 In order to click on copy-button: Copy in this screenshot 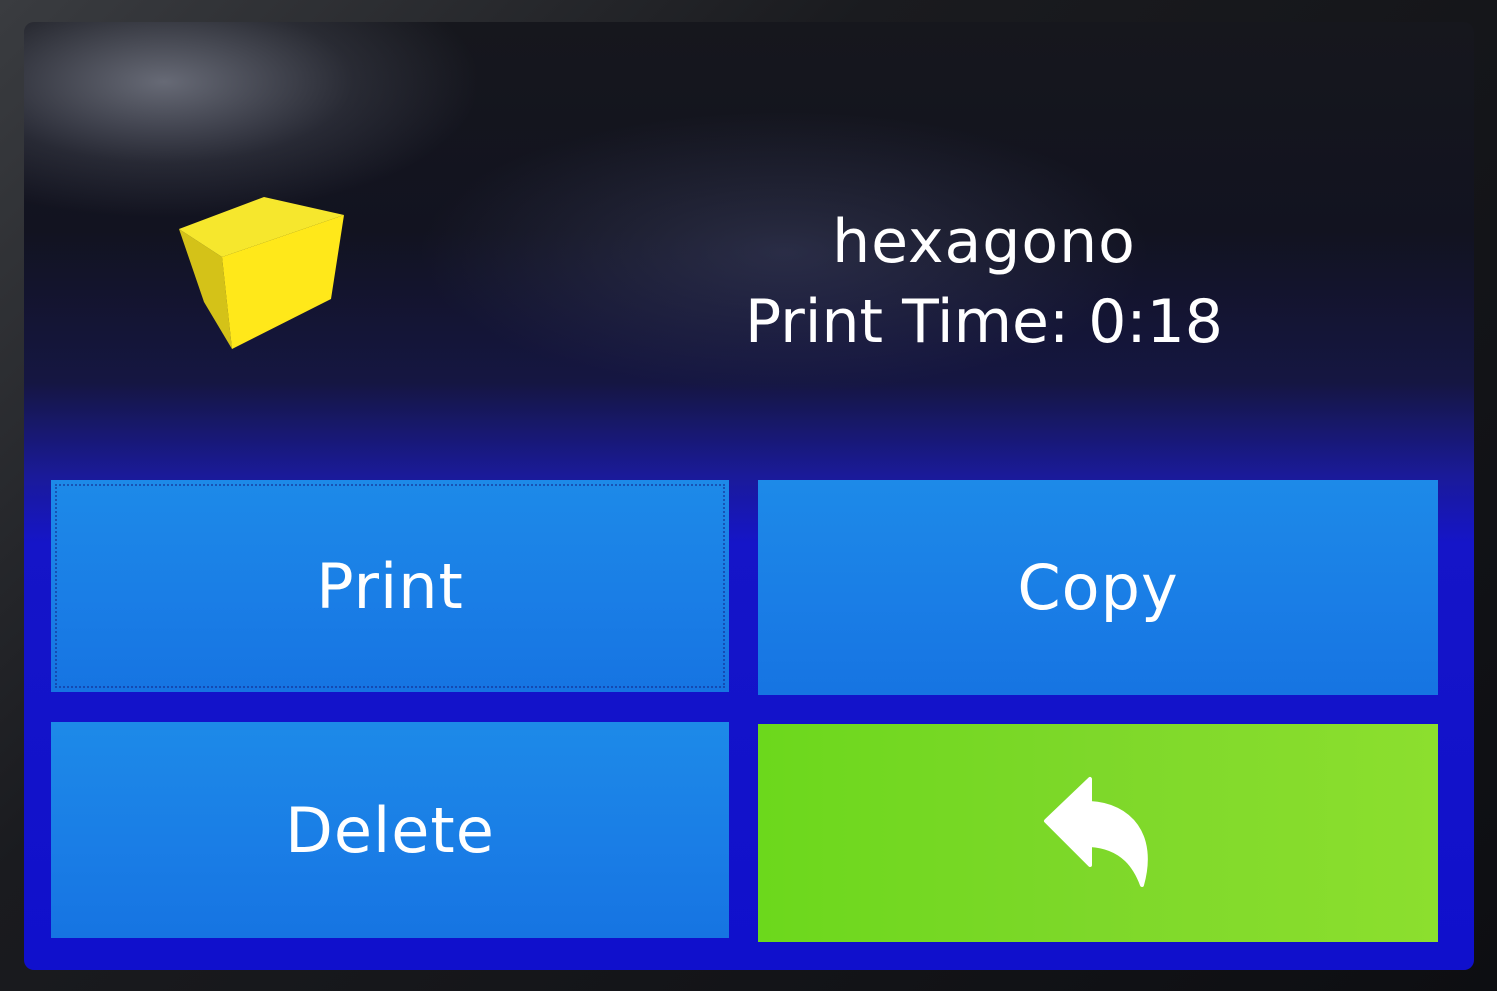, I will do `click(1098, 587)`.